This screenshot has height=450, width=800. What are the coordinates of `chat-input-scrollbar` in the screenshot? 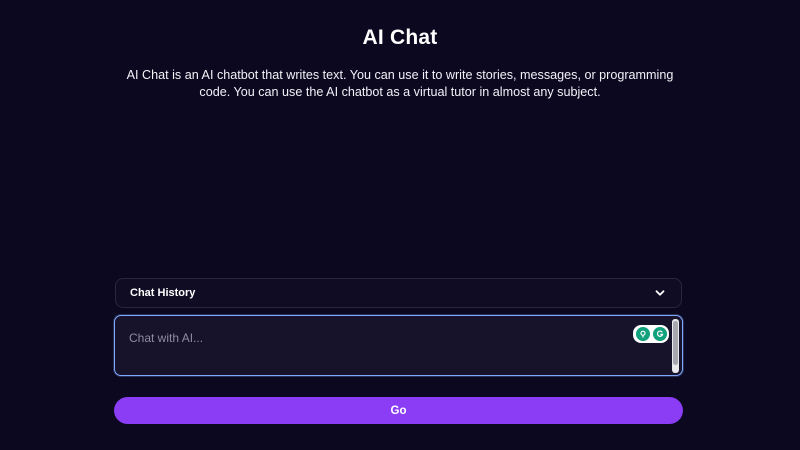 It's located at (675, 346).